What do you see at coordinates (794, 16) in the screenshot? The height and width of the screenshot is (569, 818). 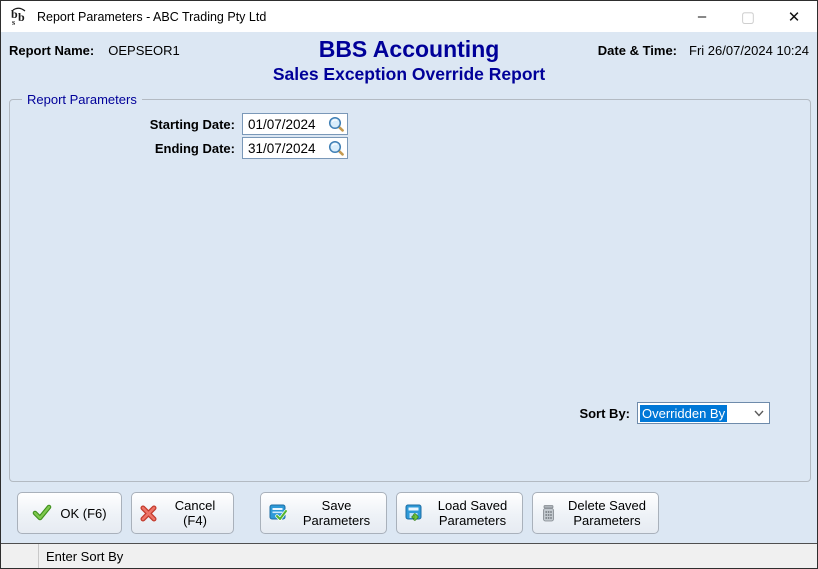 I see `close-icon: ✕` at bounding box center [794, 16].